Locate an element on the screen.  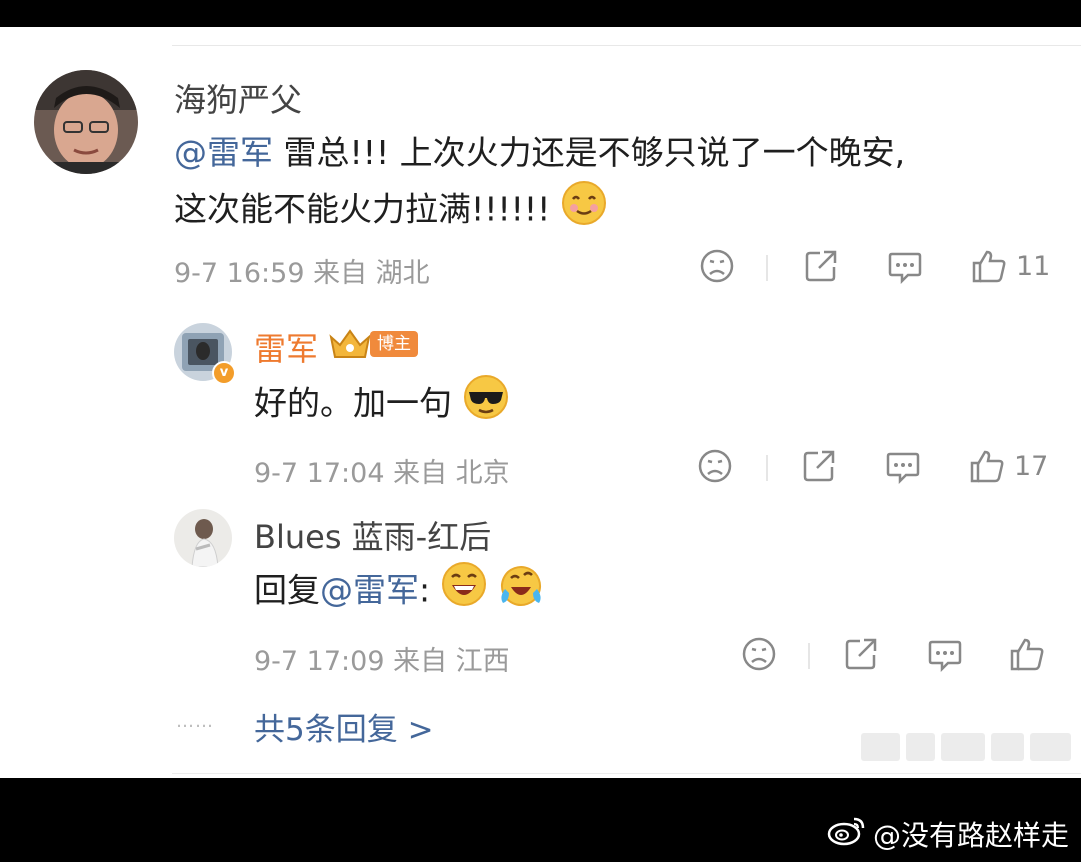
watermark-text: @没有路赵样走 is located at coordinates (970, 835).